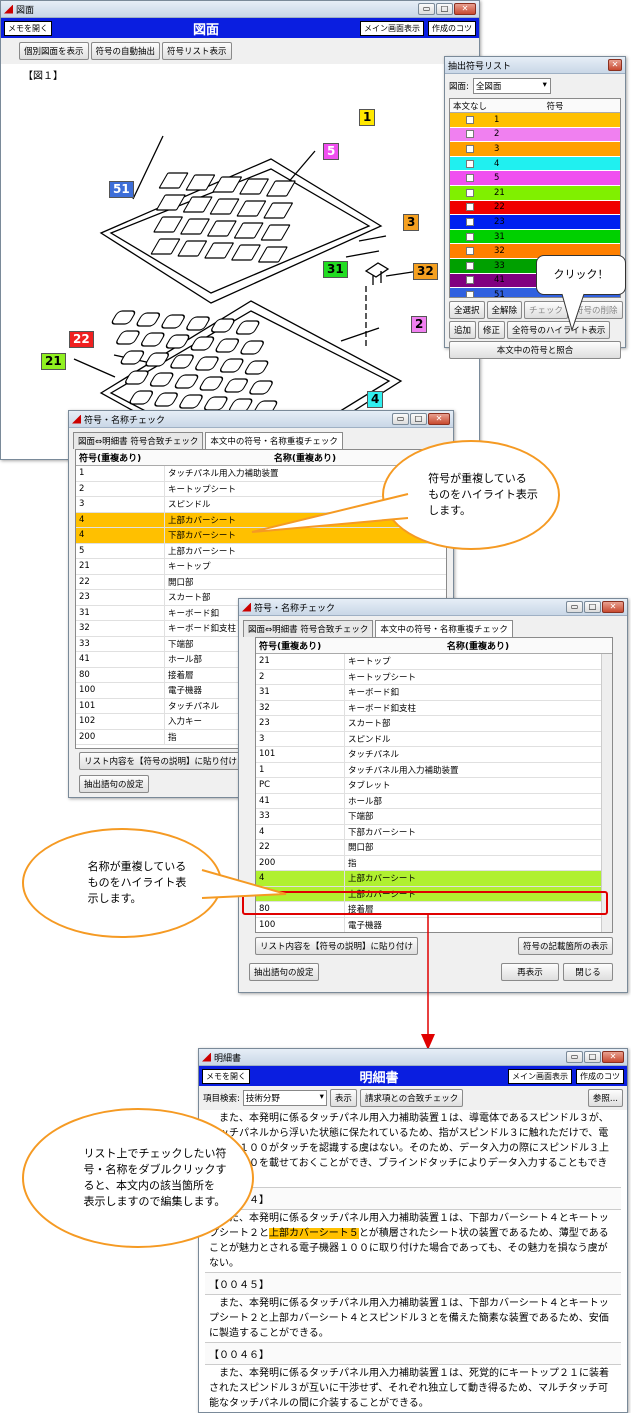 The width and height of the screenshot is (631, 1413). I want to click on add-button: 追加, so click(463, 330).